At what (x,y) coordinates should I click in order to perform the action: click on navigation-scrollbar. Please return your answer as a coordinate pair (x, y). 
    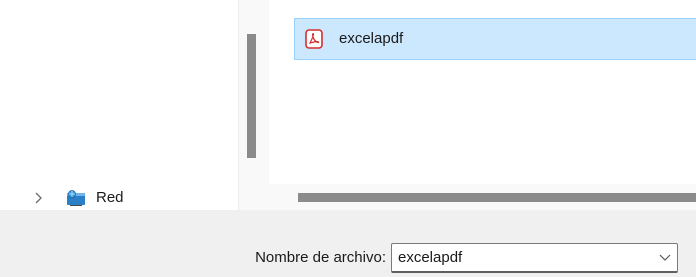
    Looking at the image, I should click on (253, 105).